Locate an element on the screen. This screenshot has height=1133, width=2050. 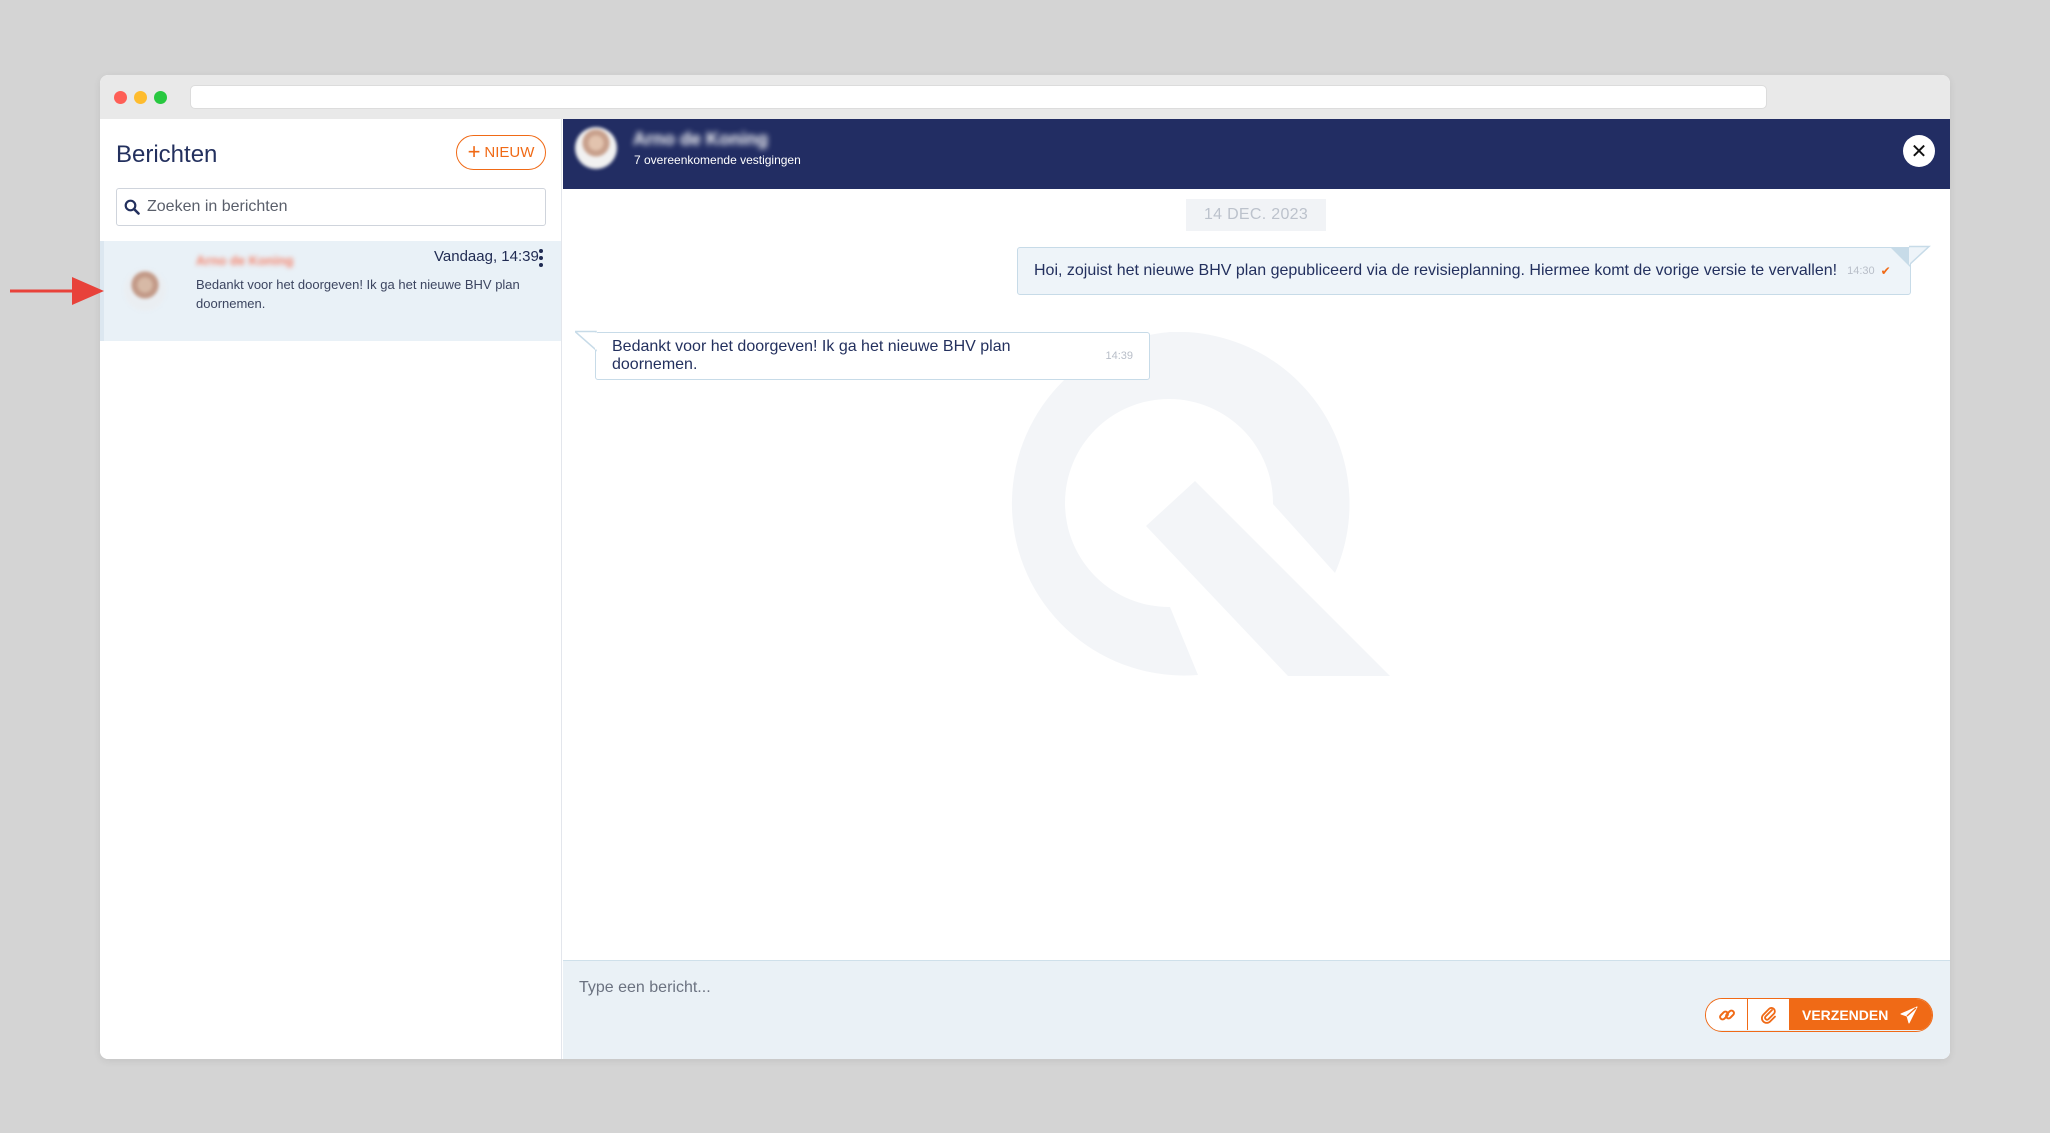
search-icon is located at coordinates (132, 207).